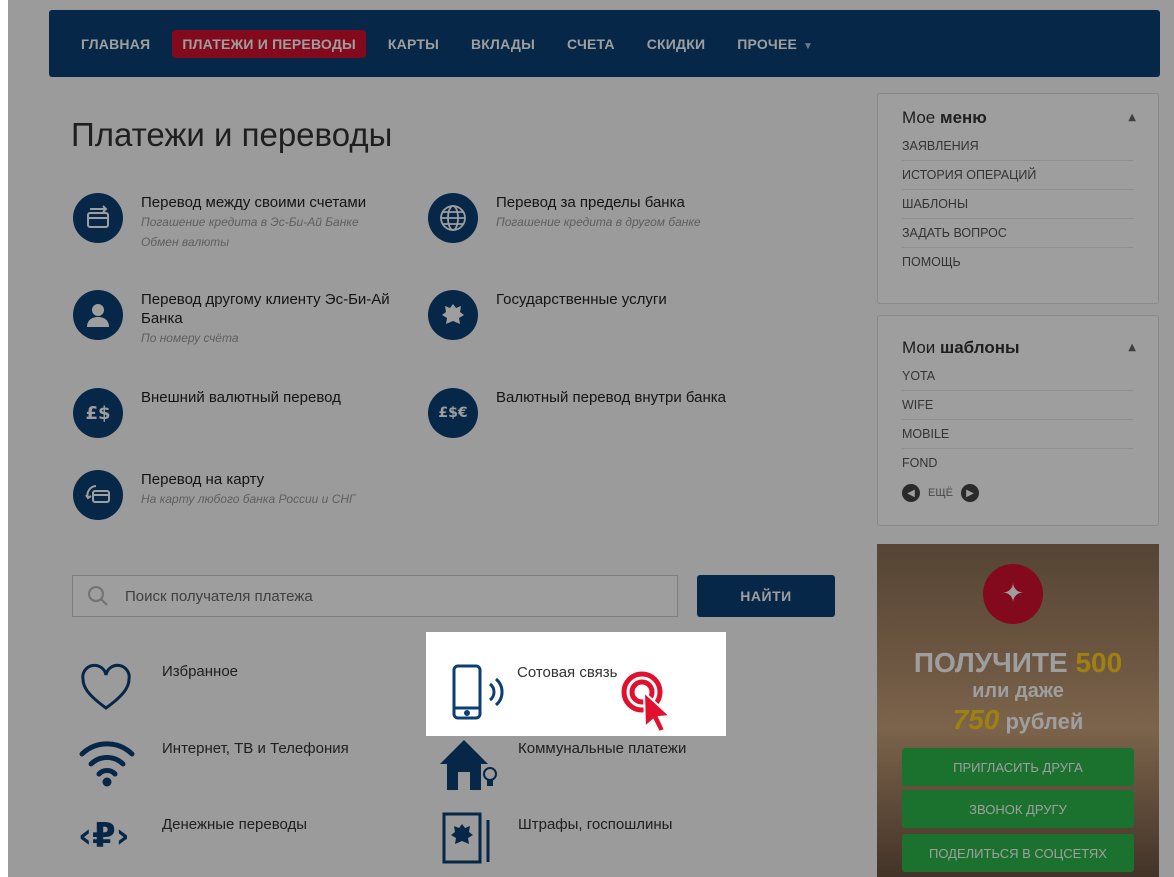  I want to click on house-icon, so click(468, 765).